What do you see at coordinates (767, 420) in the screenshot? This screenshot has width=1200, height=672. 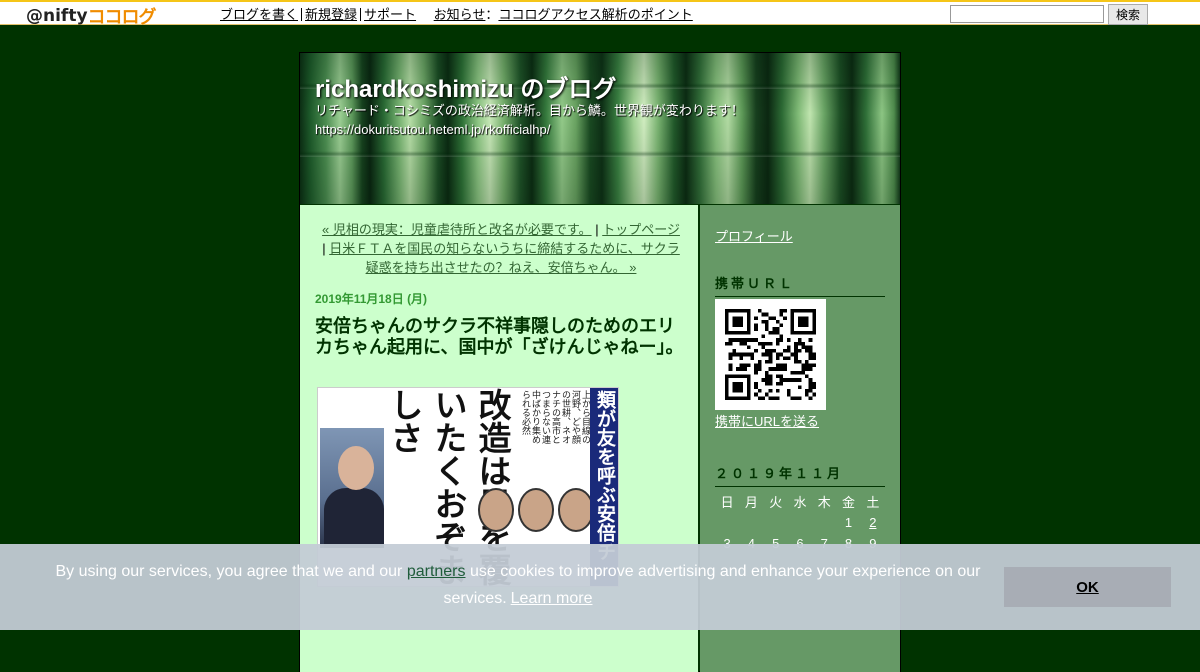 I see `send-url-to-mobile-link: 携帯にURLを送る` at bounding box center [767, 420].